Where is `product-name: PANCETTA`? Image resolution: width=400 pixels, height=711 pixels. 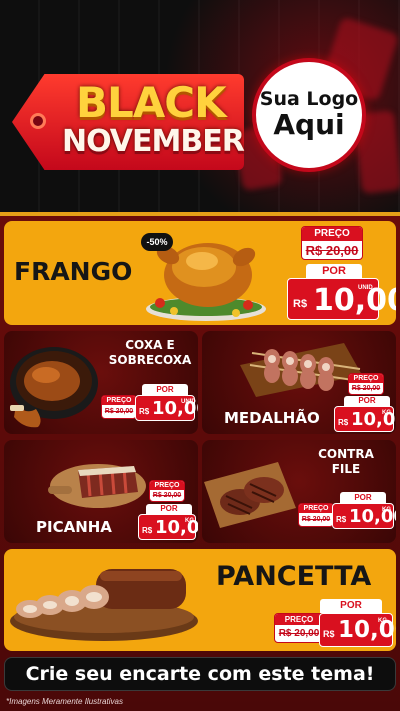 product-name: PANCETTA is located at coordinates (294, 576).